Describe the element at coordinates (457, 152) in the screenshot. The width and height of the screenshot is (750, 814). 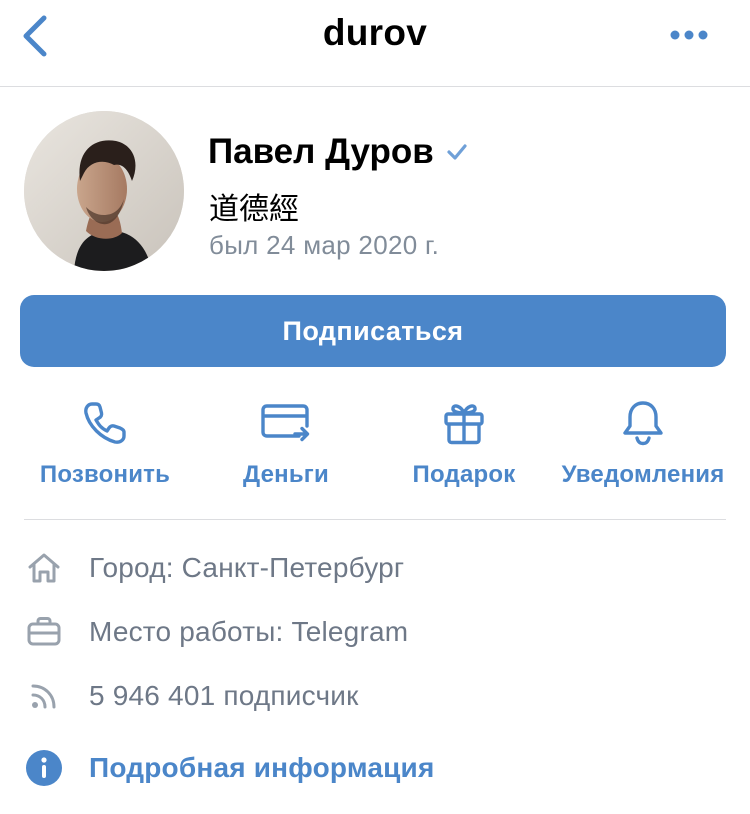
I see `verified-icon` at that location.